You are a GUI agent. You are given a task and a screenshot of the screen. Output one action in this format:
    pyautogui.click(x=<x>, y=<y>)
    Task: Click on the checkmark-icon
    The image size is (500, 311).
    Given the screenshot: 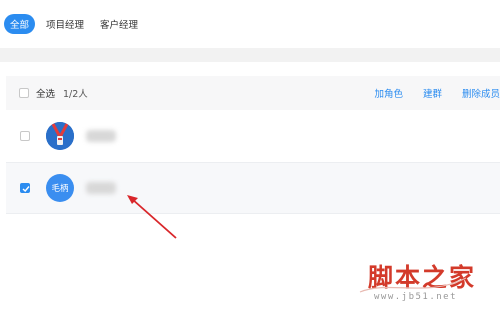 What is the action you would take?
    pyautogui.click(x=26, y=189)
    